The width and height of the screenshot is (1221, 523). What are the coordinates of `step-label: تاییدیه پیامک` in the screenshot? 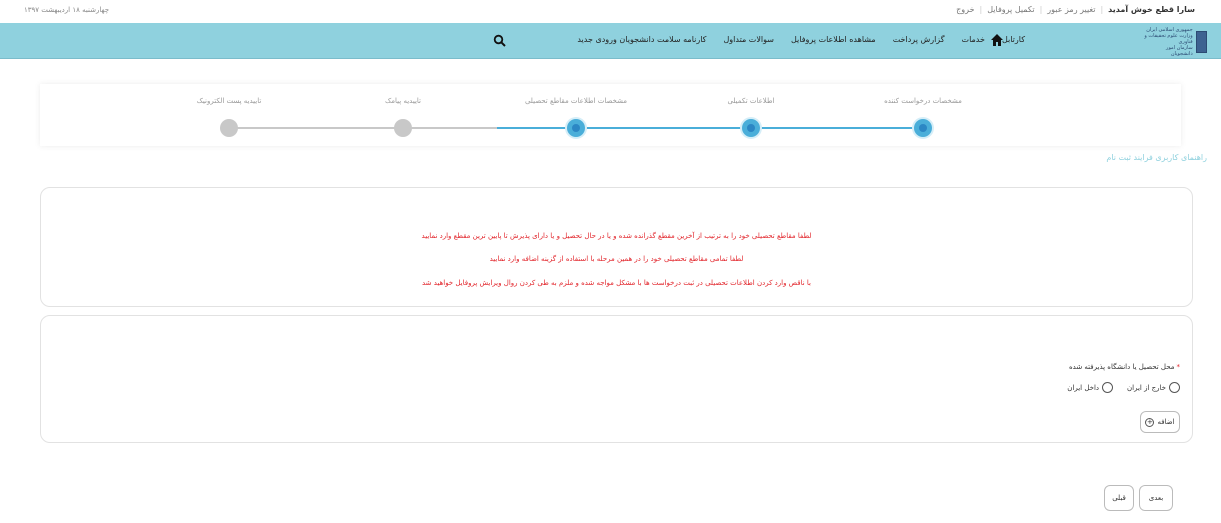 It's located at (403, 101).